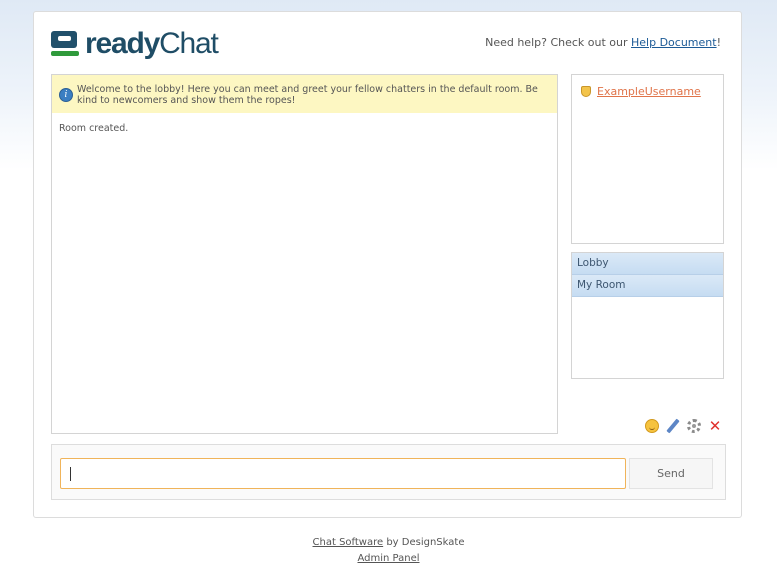 The width and height of the screenshot is (777, 588). What do you see at coordinates (683, 426) in the screenshot?
I see `toolbar: ✕` at bounding box center [683, 426].